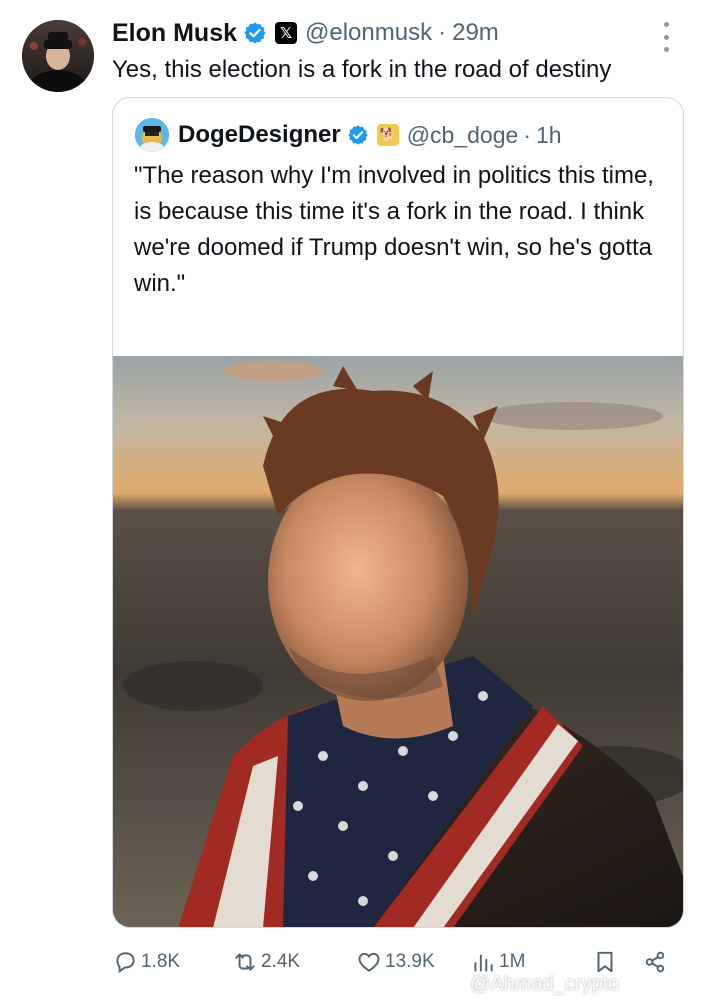 The height and width of the screenshot is (1005, 706). I want to click on repost-button: 2.4K, so click(266, 962).